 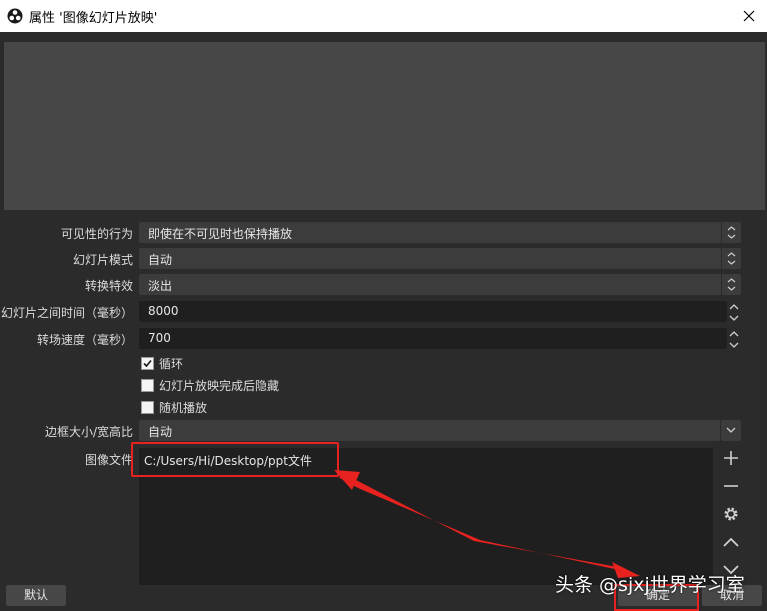 What do you see at coordinates (36, 595) in the screenshot?
I see `defaults-button: 默认` at bounding box center [36, 595].